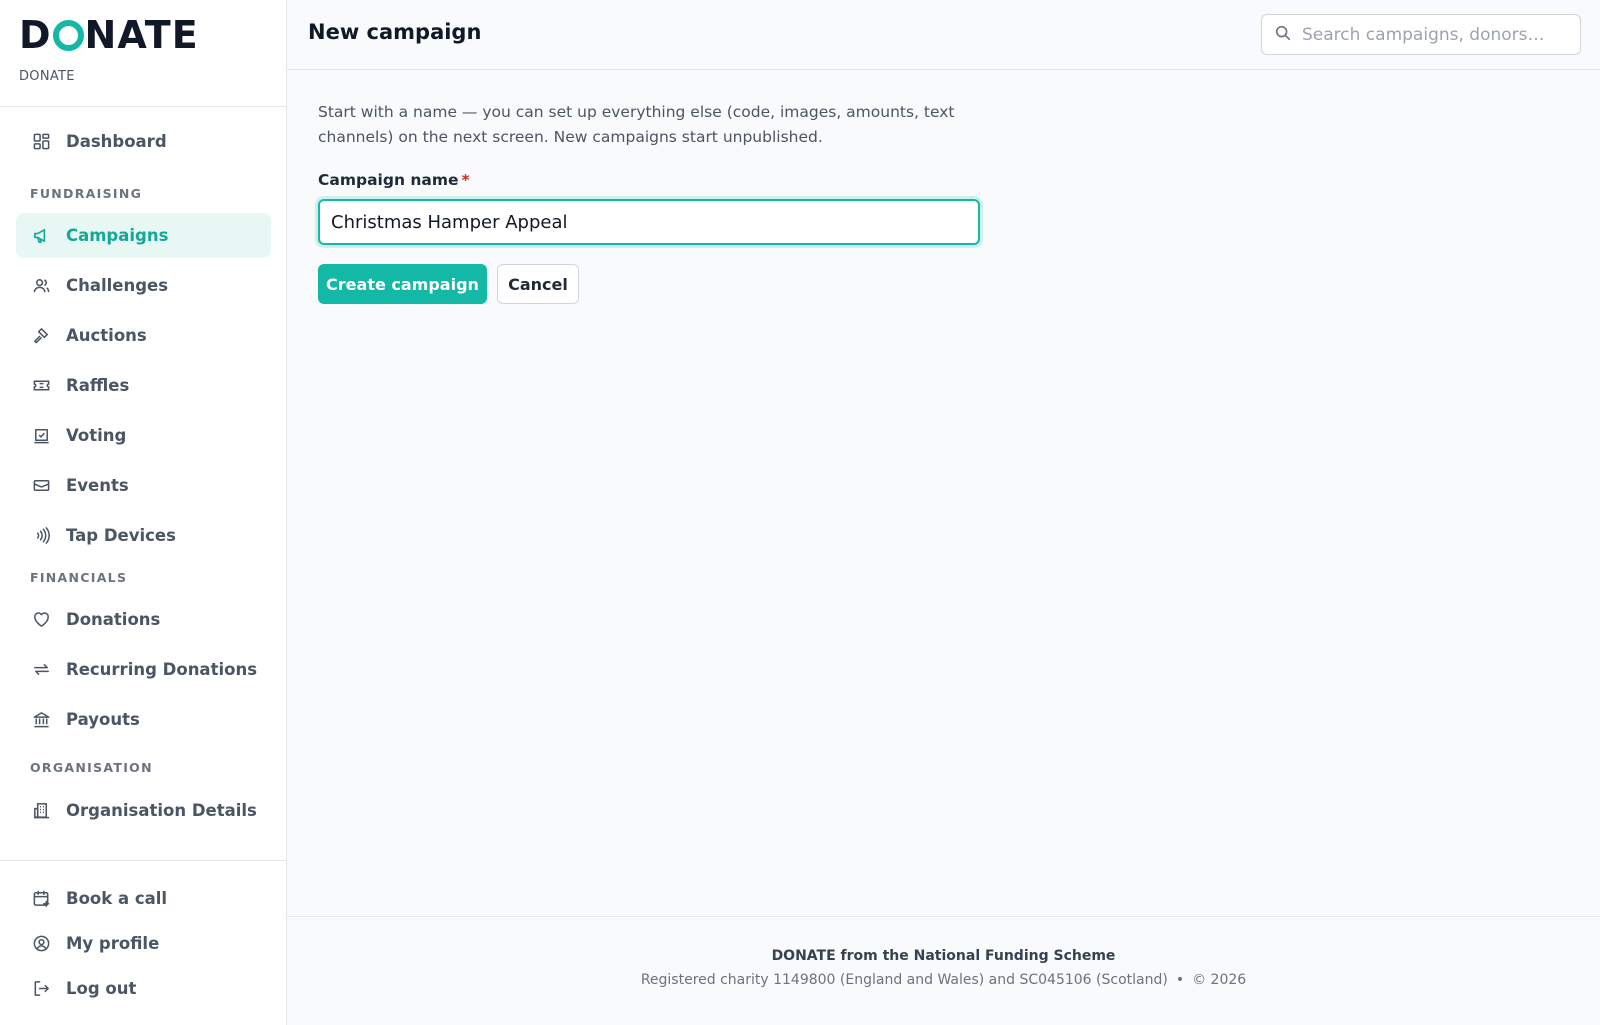 The height and width of the screenshot is (1025, 1600). What do you see at coordinates (943, 956) in the screenshot?
I see `footer-title: DONATE from the National Funding Scheme` at bounding box center [943, 956].